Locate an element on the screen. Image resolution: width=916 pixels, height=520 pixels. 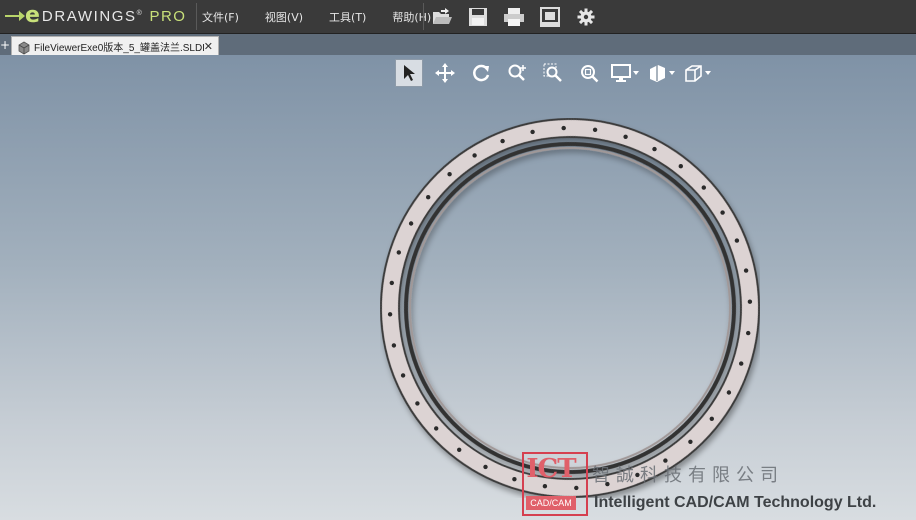
edrawings-logo: e DRAWINGS® PRO is located at coordinates (95, 16).